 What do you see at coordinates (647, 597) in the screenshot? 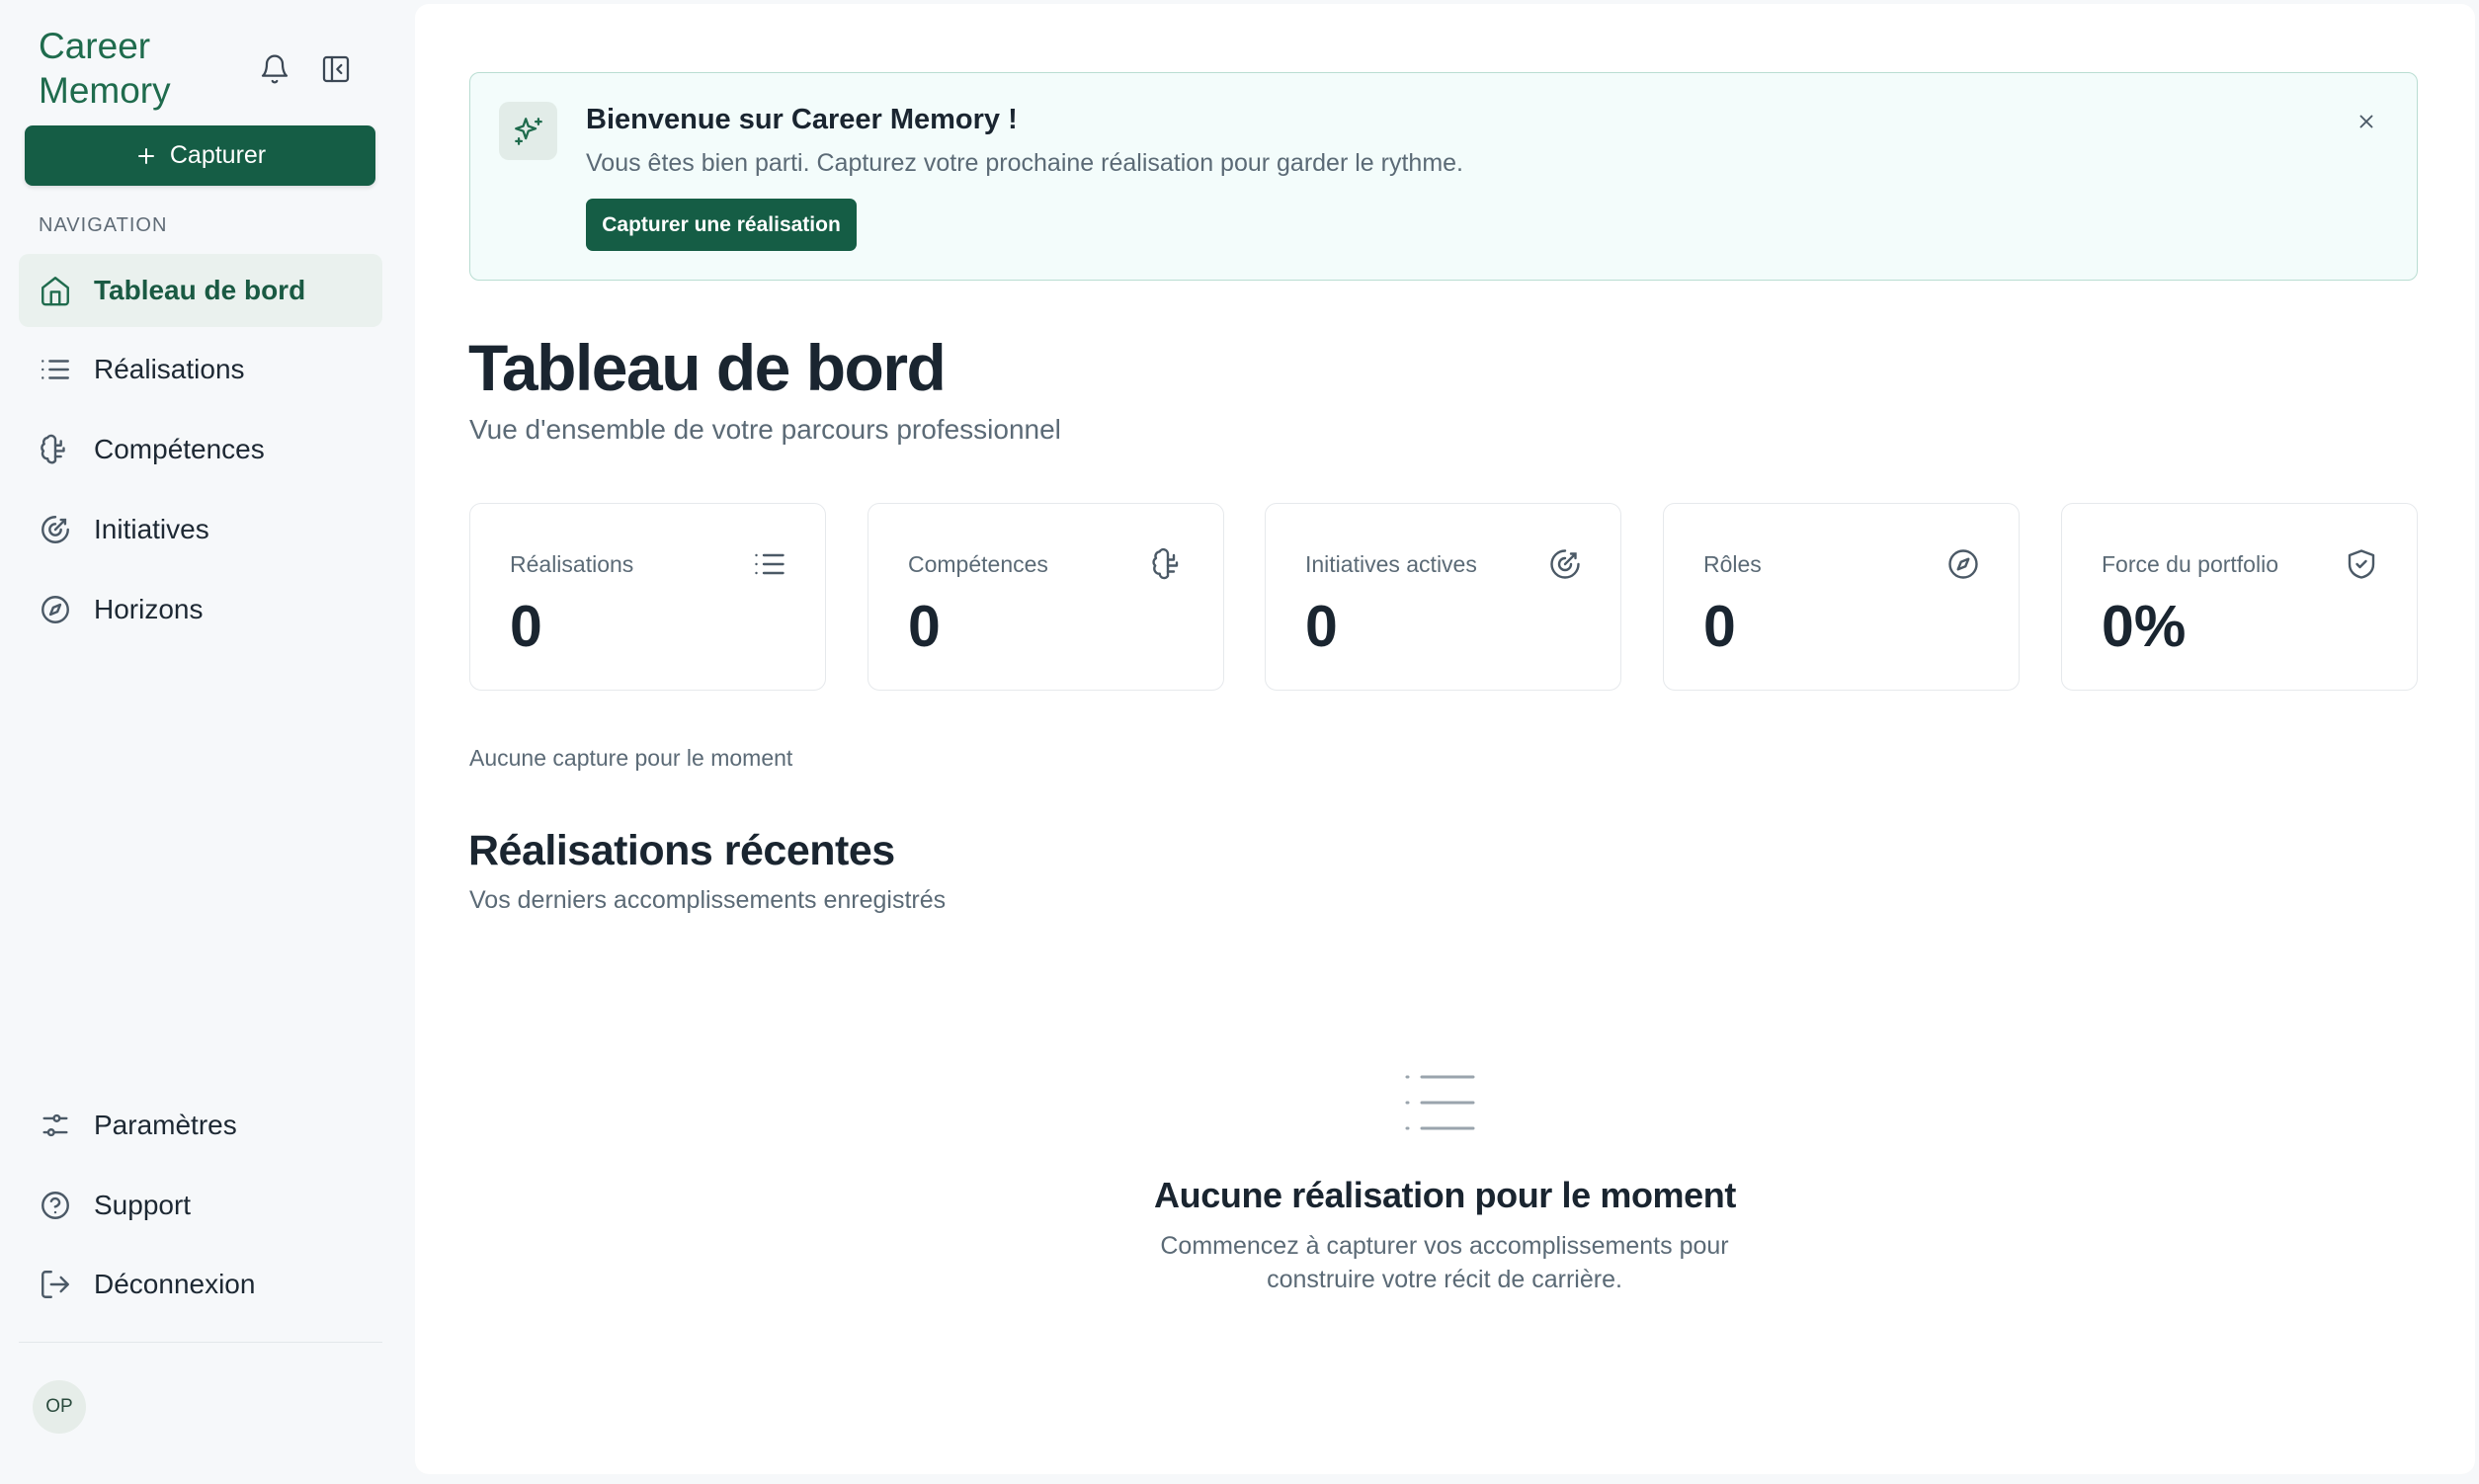
I see `stat-card-realisations: Réalisations 0` at bounding box center [647, 597].